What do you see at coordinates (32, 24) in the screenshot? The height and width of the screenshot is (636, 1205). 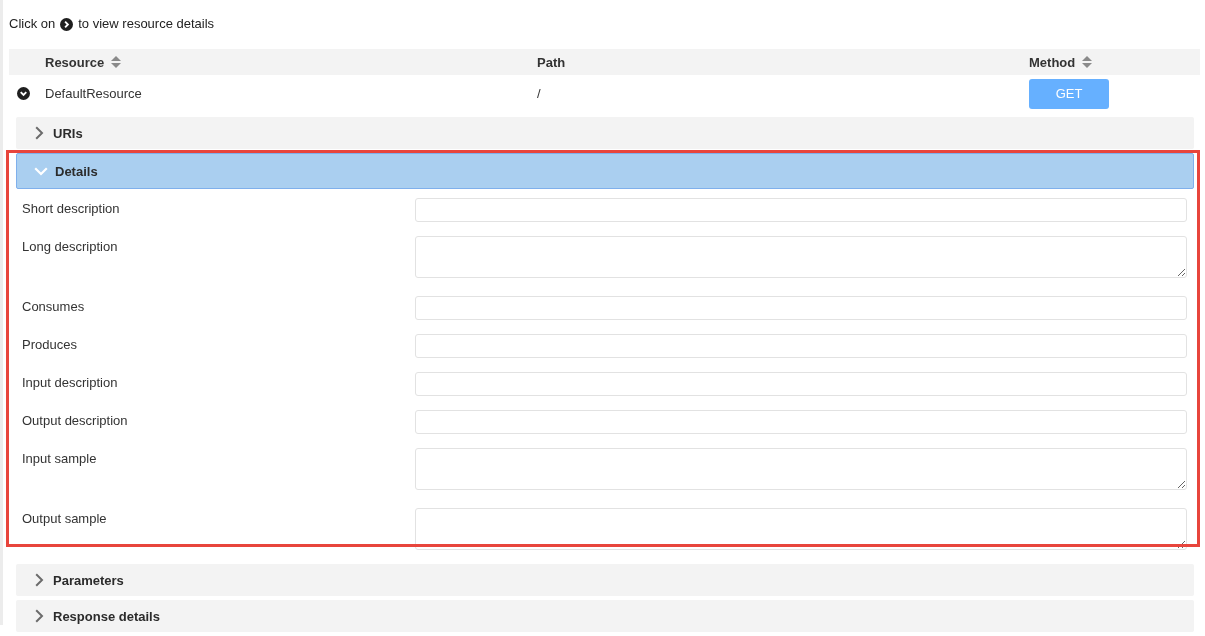 I see `intro-text: Click on` at bounding box center [32, 24].